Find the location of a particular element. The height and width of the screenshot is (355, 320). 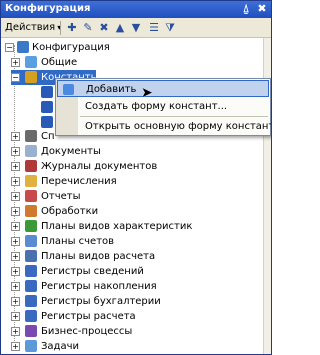

tasks-icon is located at coordinates (31, 346).